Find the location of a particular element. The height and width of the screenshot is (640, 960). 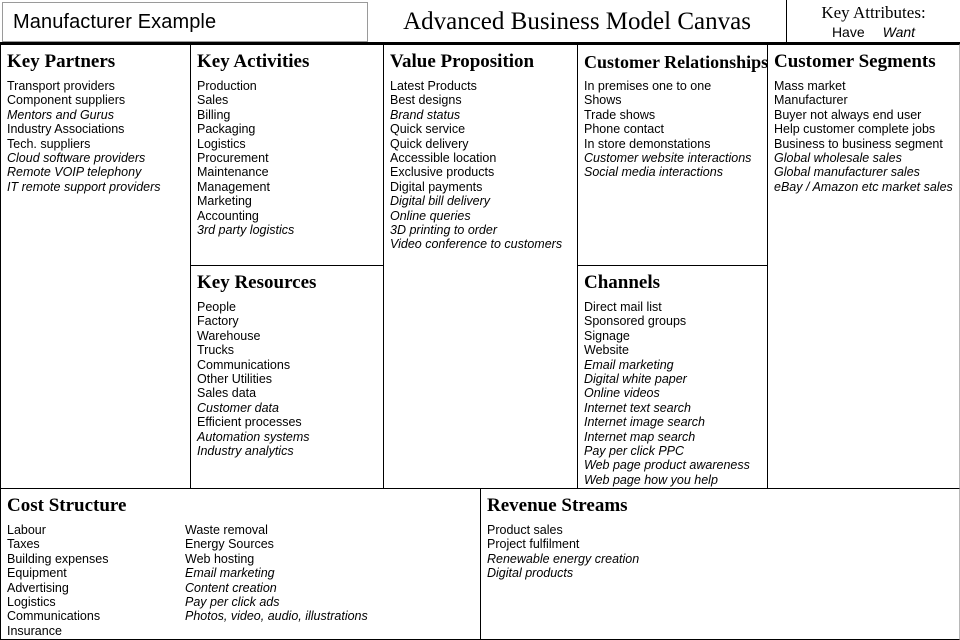

list-item: Quick service is located at coordinates (428, 129).